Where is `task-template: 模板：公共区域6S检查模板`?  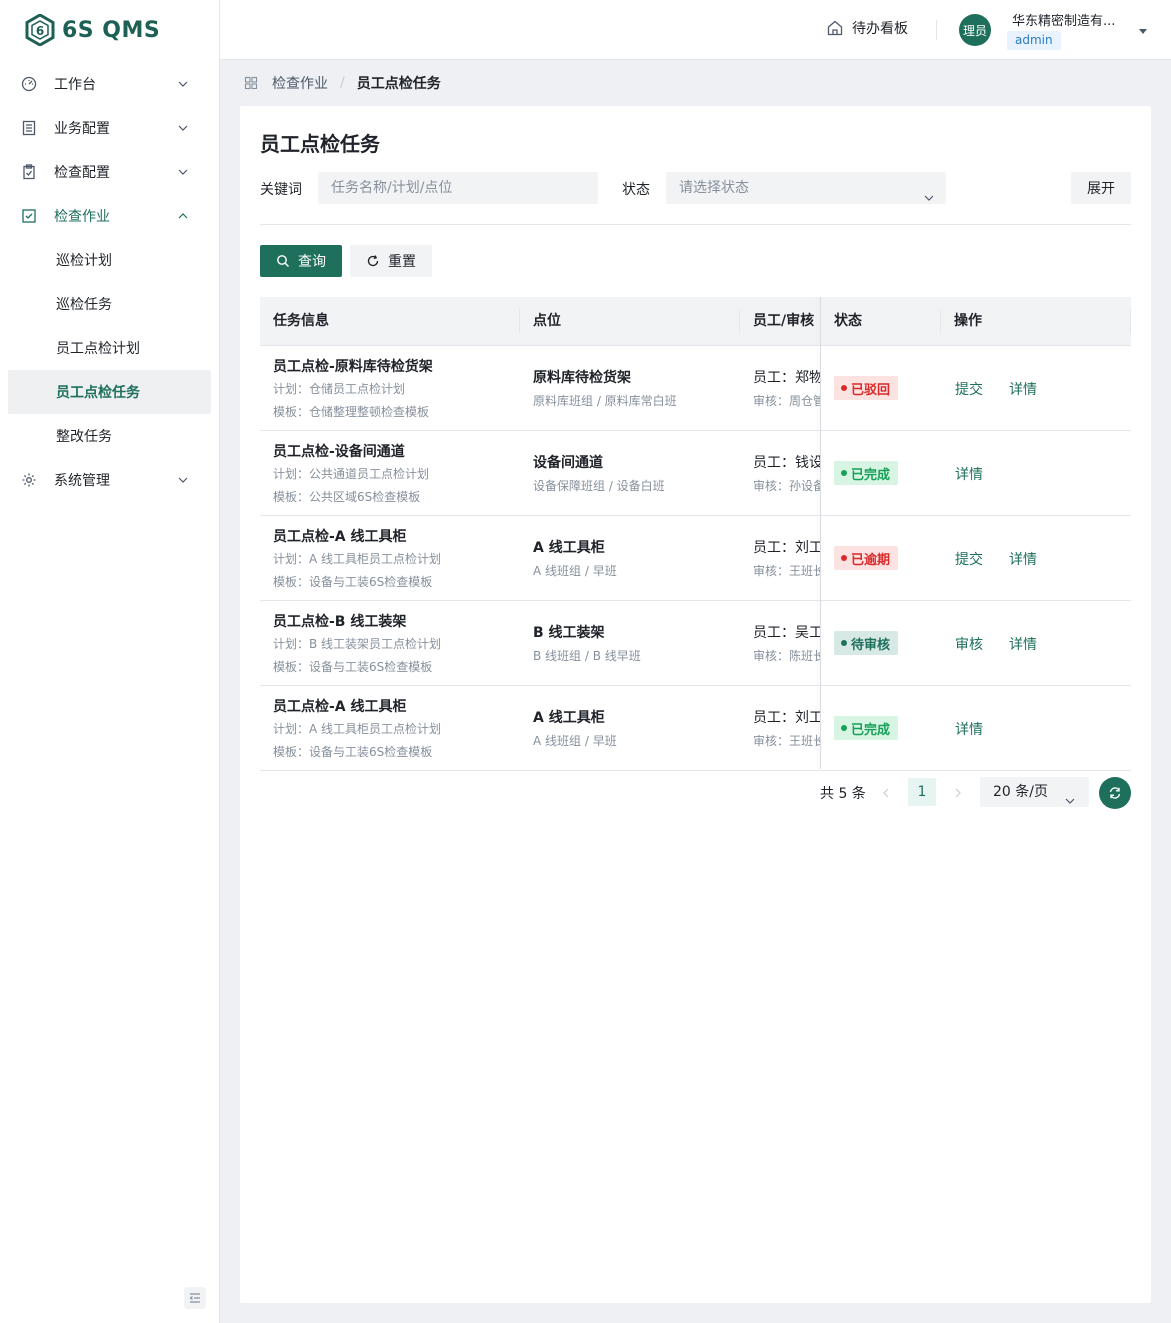
task-template: 模板：公共区域6S检查模板 is located at coordinates (347, 497).